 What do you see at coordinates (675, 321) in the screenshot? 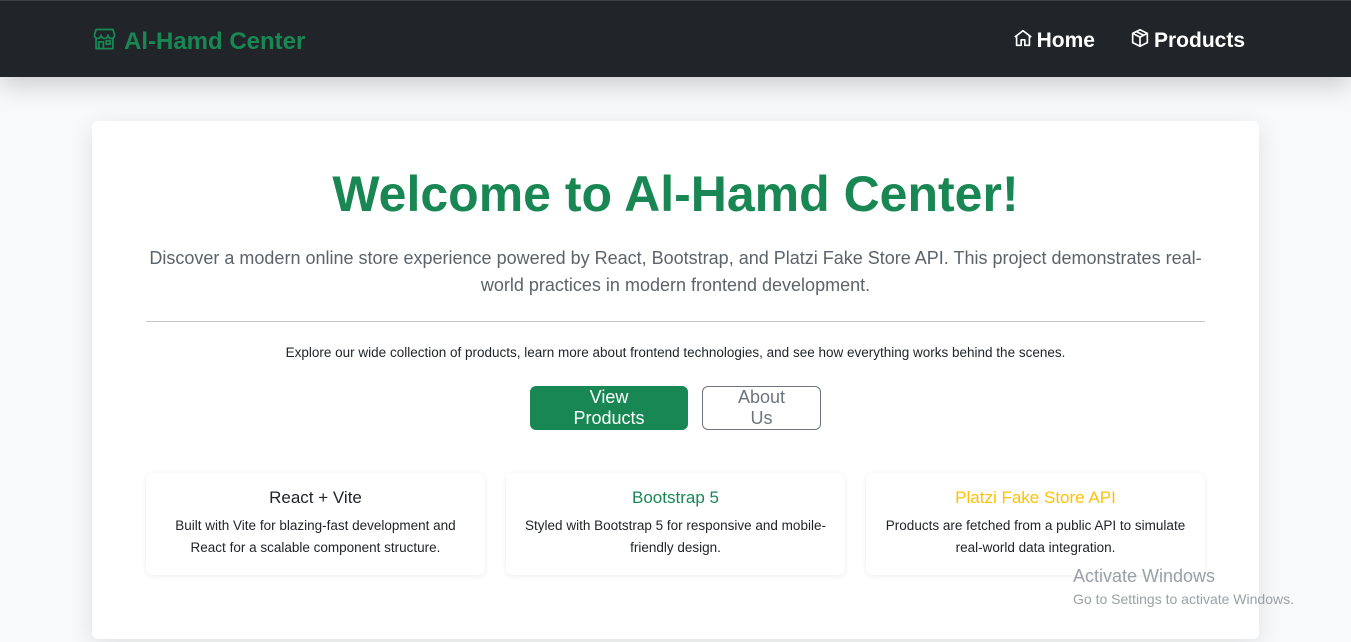
I see `divider` at bounding box center [675, 321].